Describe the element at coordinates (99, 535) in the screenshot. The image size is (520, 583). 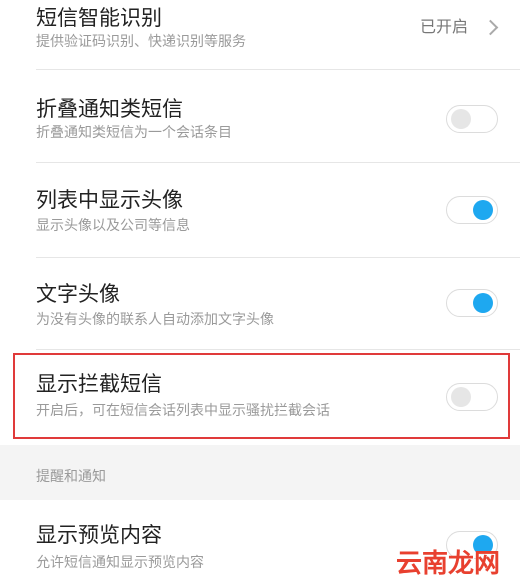
I see `setting-title: 显示预览内容` at that location.